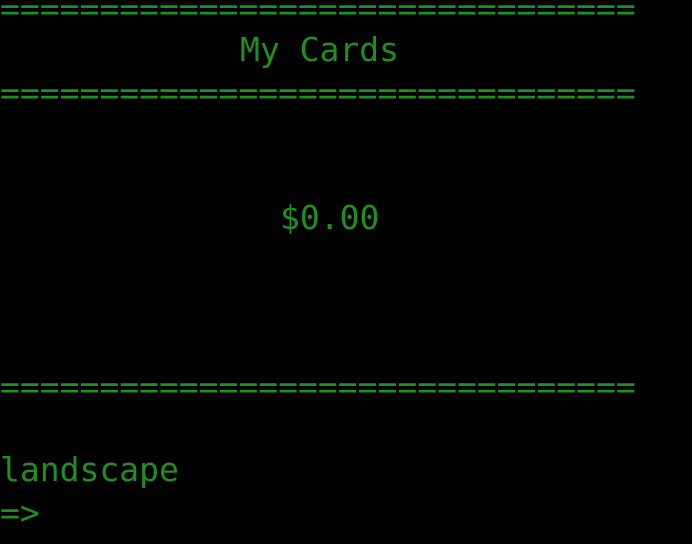 This screenshot has width=692, height=544. What do you see at coordinates (89, 469) in the screenshot?
I see `last-command: landscape` at bounding box center [89, 469].